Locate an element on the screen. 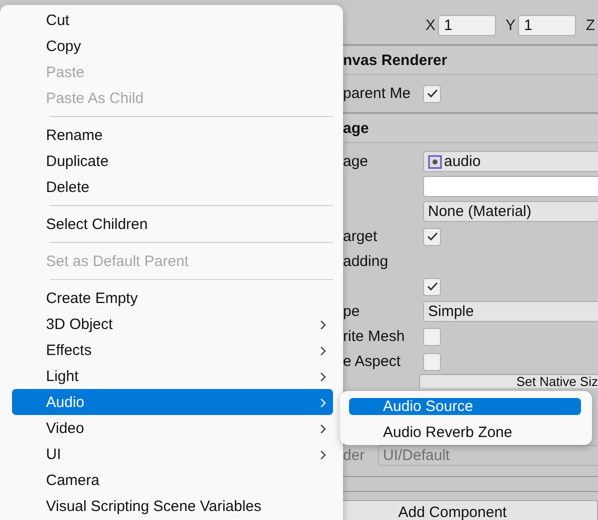 The image size is (598, 520). object-field: audio is located at coordinates (510, 161).